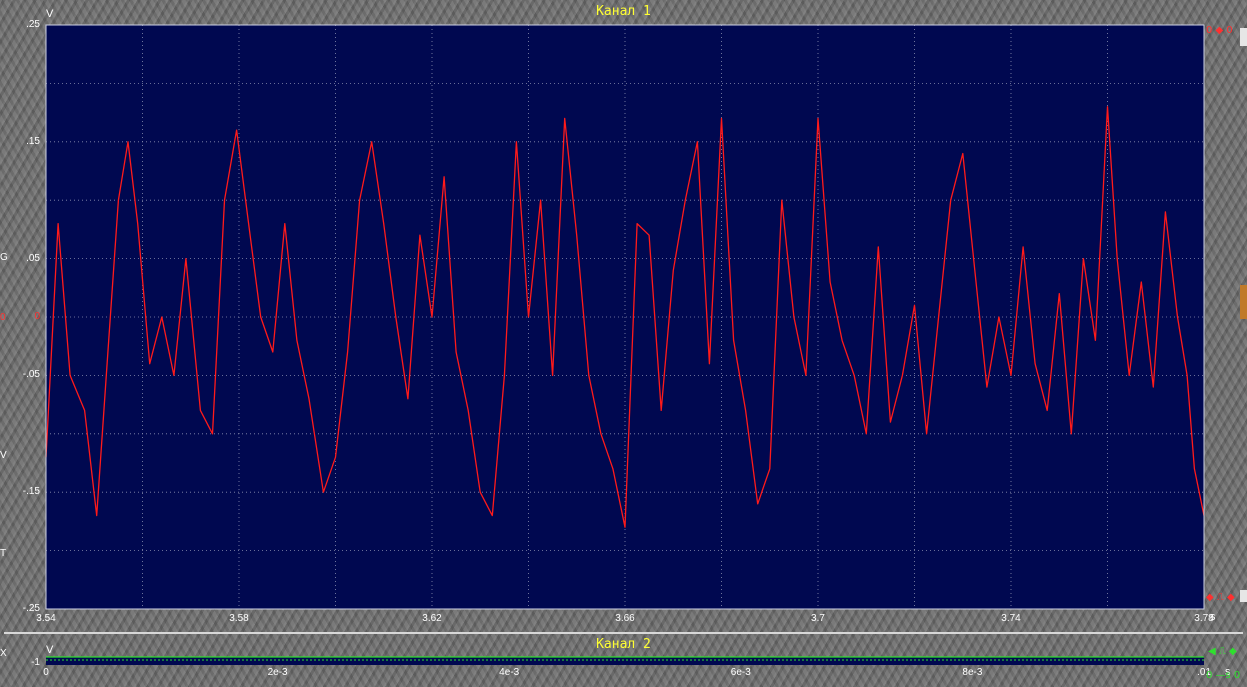 This screenshot has height=687, width=1247. I want to click on right-scroll-handle, so click(1243, 302).